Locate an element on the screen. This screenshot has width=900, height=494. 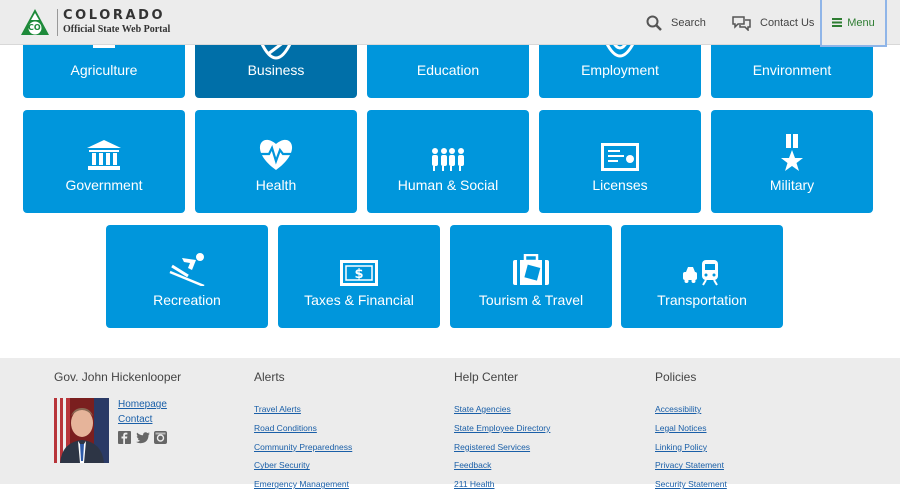
chat-bubbles-icon is located at coordinates (741, 23).